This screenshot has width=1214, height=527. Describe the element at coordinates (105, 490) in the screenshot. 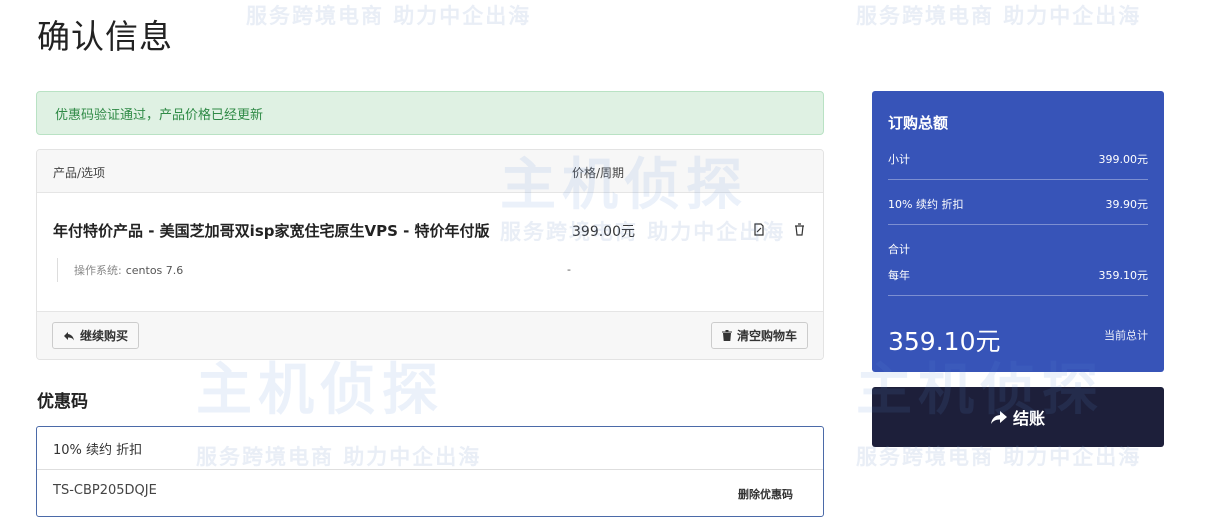

I see `promo-code: TS-CBP205DQJE` at that location.